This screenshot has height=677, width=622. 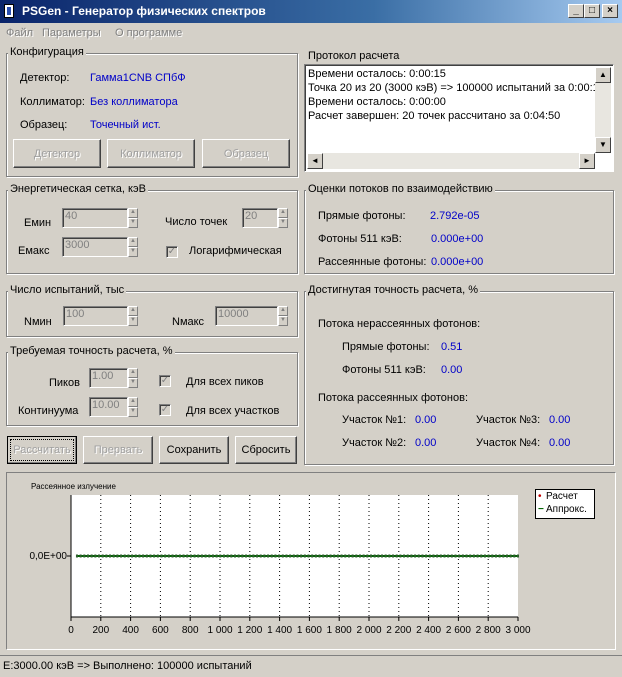 What do you see at coordinates (133, 316) in the screenshot?
I see `nmin-spinner: ▲ ▼` at bounding box center [133, 316].